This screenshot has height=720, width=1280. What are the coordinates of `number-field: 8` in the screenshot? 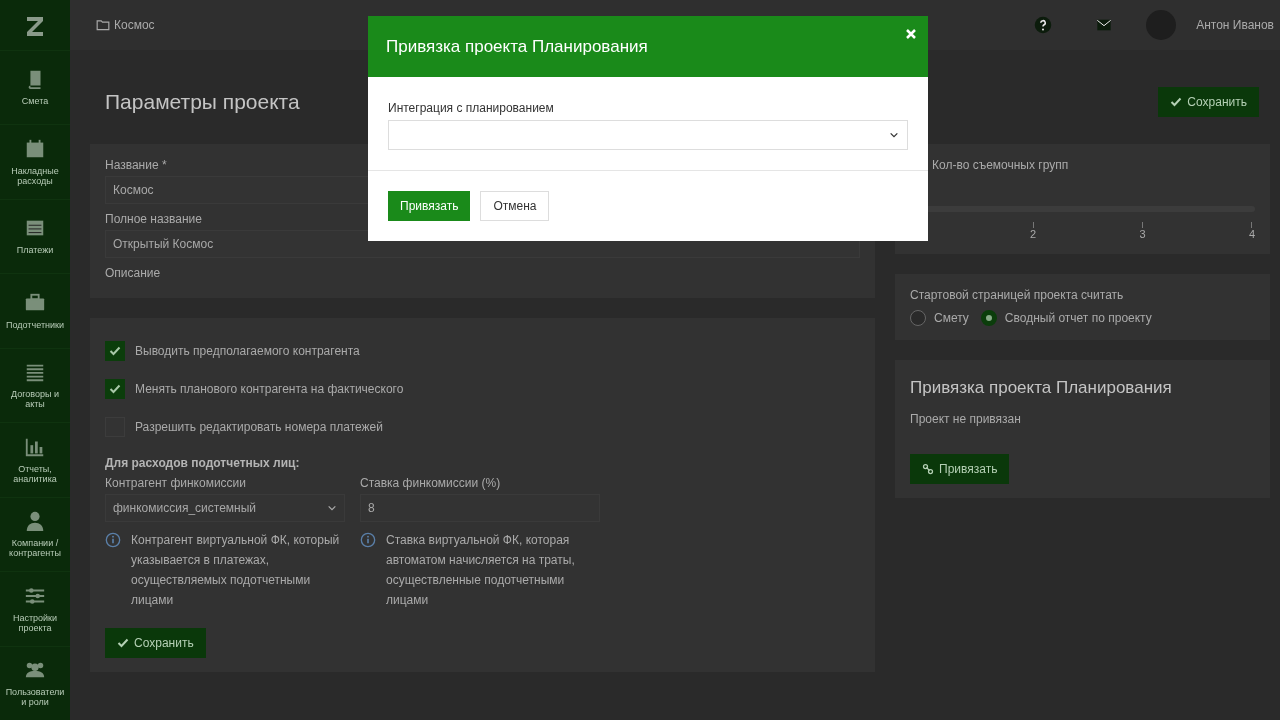 It's located at (480, 508).